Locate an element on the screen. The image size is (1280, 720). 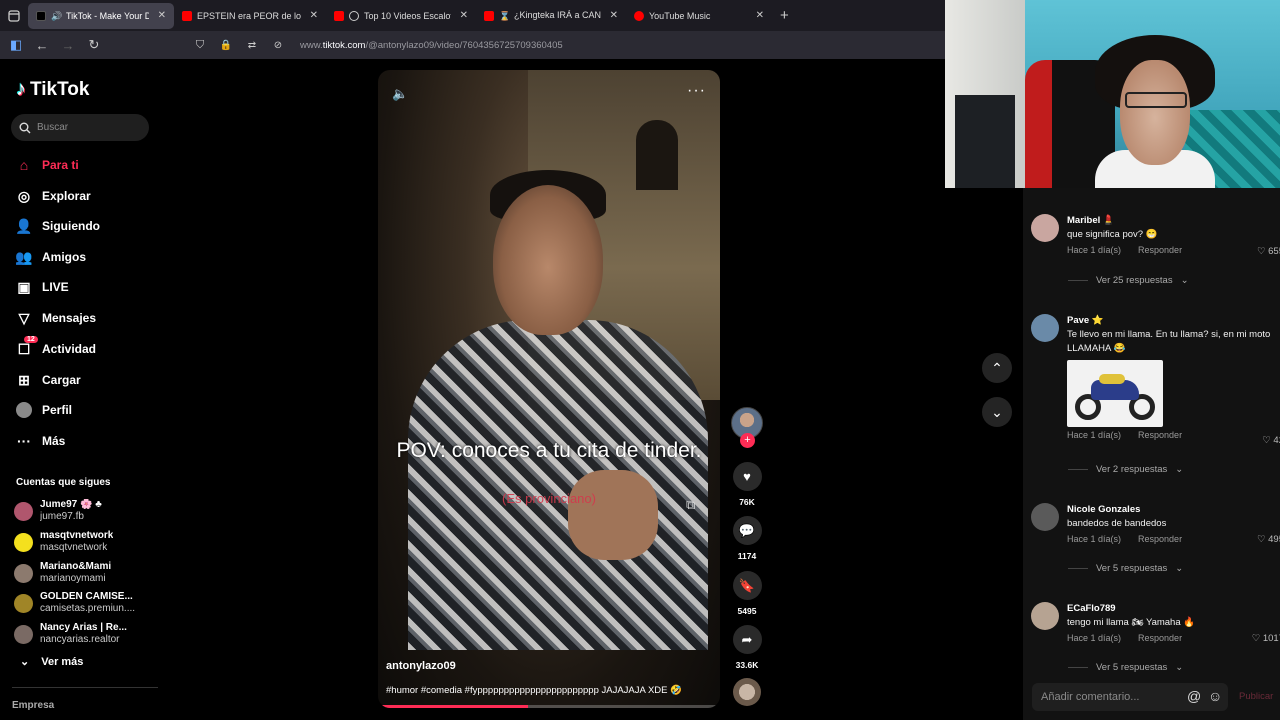
comment-text: bandedos de bandedos is located at coordinates (1117, 523).